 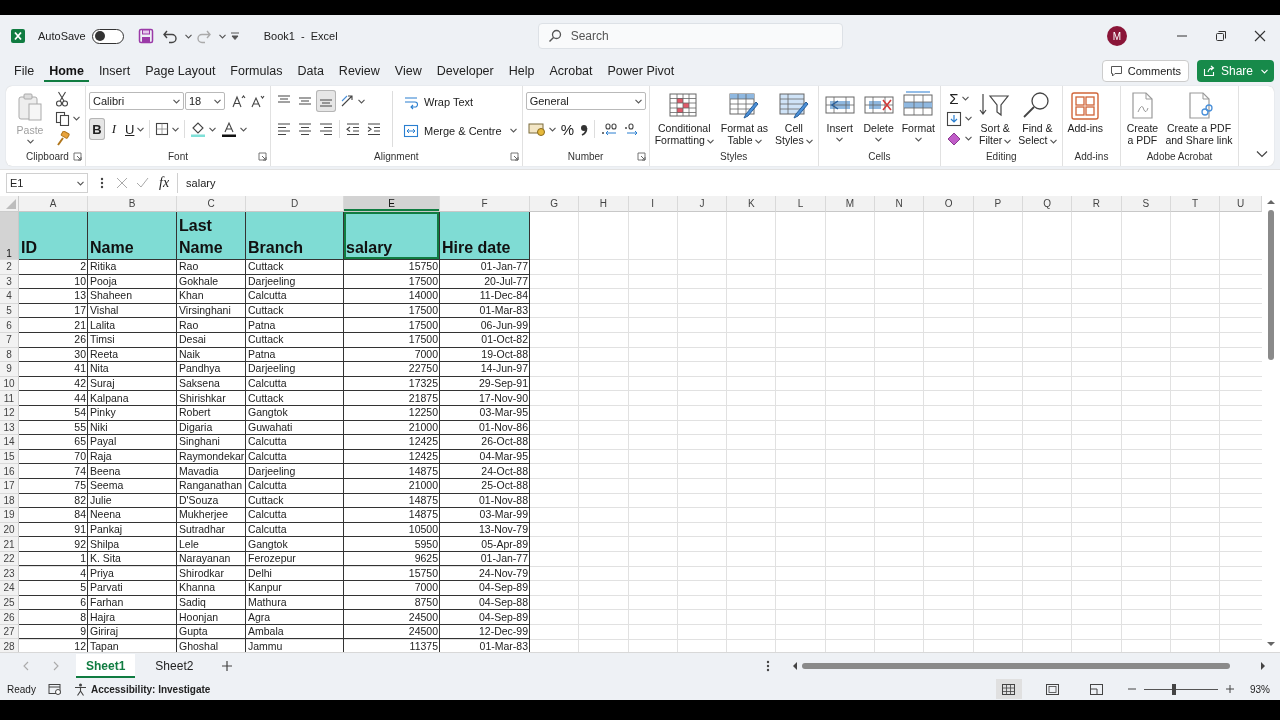 What do you see at coordinates (9, 471) in the screenshot?
I see `row-header: 16` at bounding box center [9, 471].